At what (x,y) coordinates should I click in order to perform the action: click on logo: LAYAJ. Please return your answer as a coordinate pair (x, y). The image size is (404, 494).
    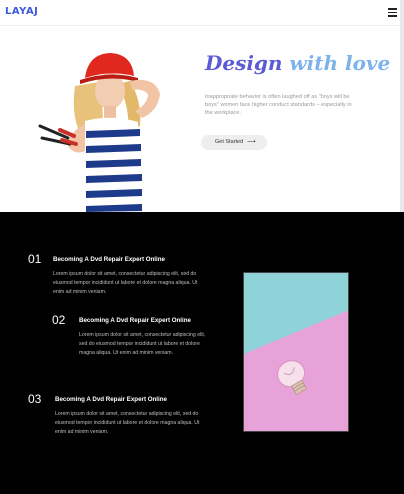
    Looking at the image, I should click on (21, 11).